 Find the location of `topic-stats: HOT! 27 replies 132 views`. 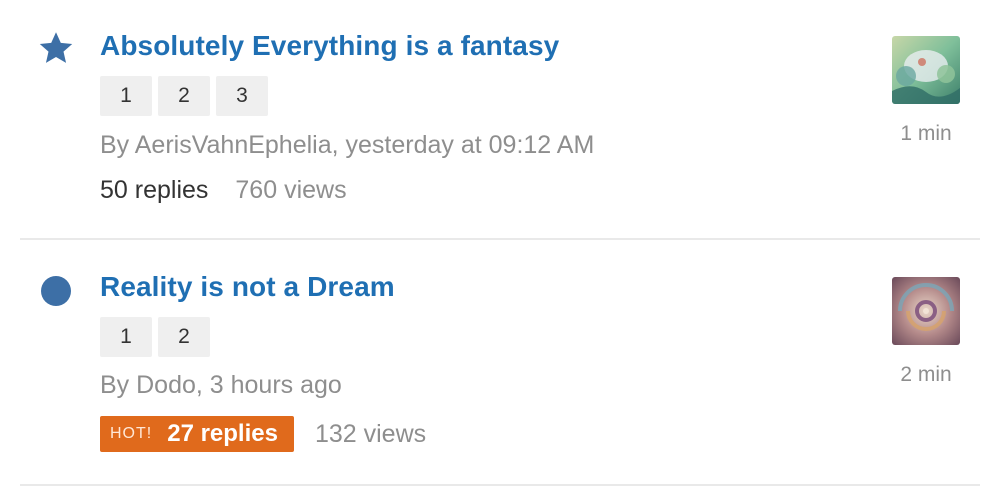

topic-stats: HOT! 27 replies 132 views is located at coordinates (263, 434).